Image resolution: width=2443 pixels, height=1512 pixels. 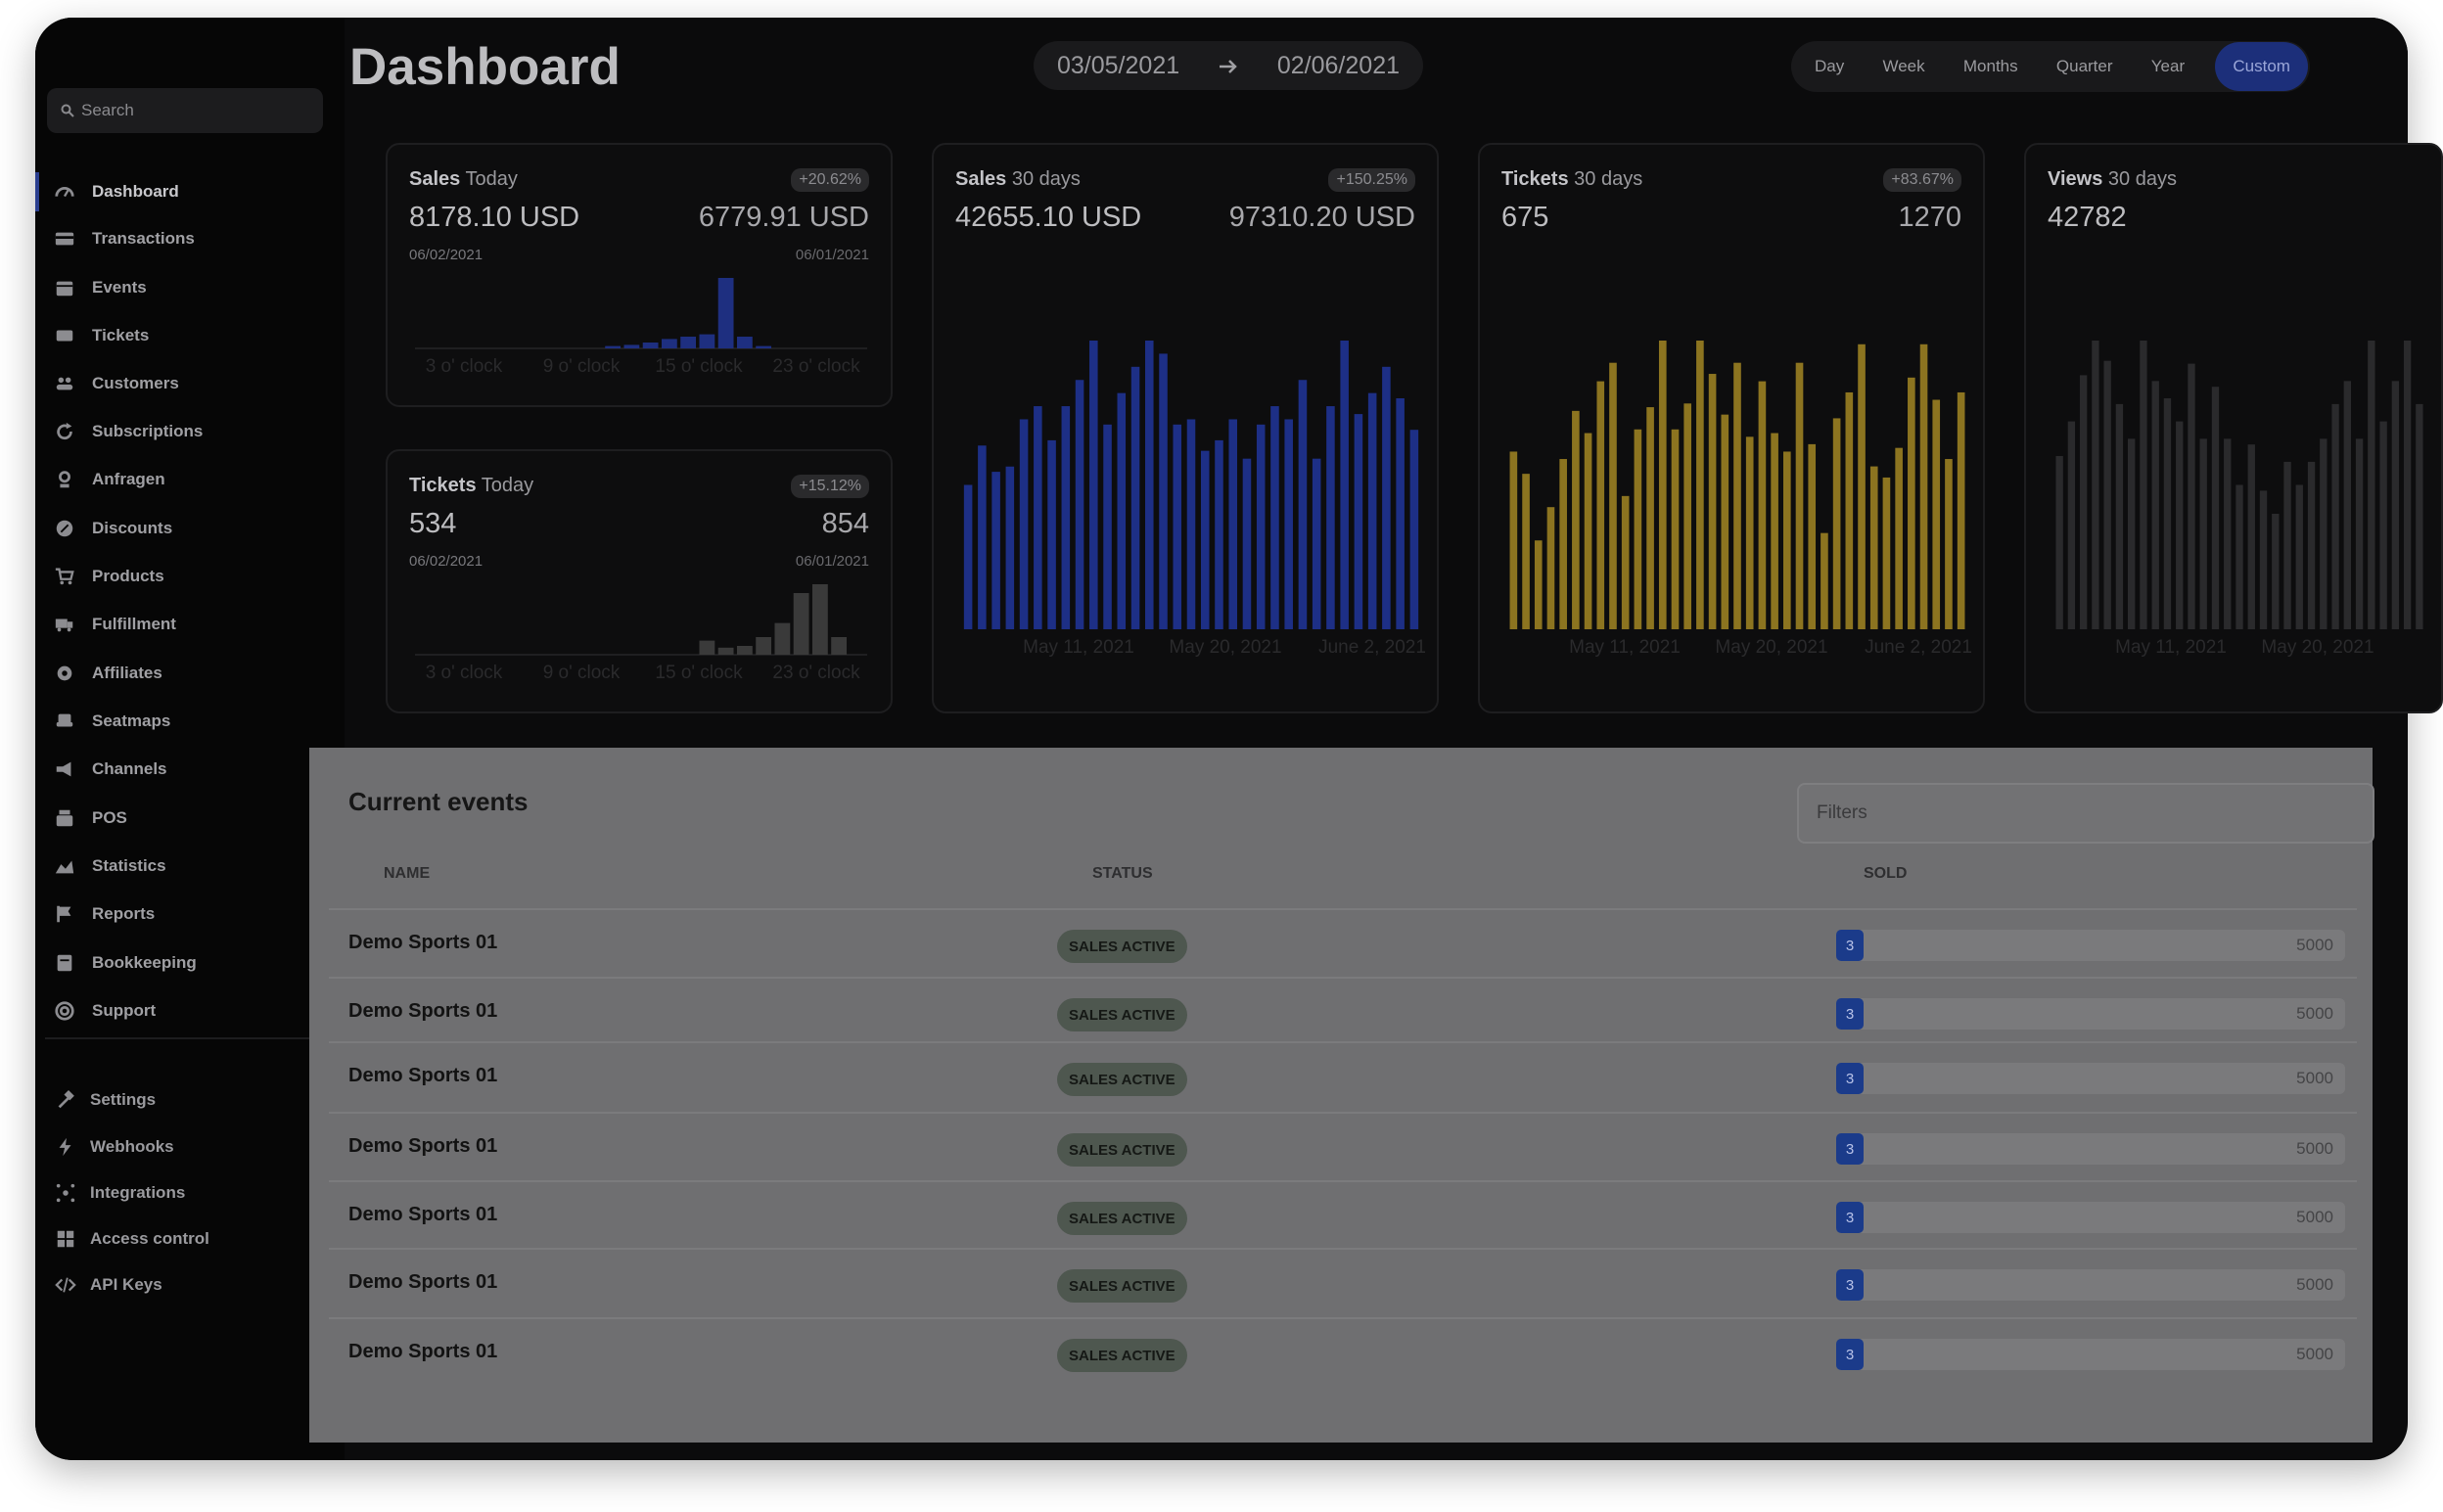 What do you see at coordinates (190, 769) in the screenshot?
I see `sidebar-item-channels: Channels` at bounding box center [190, 769].